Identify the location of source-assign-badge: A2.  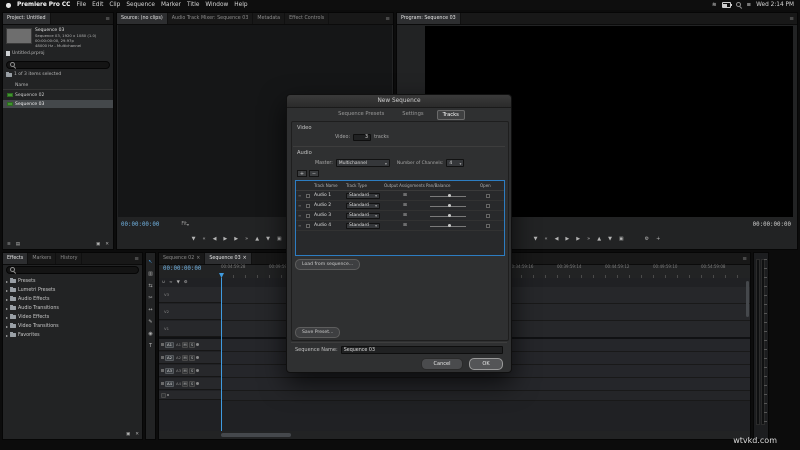
(169, 357).